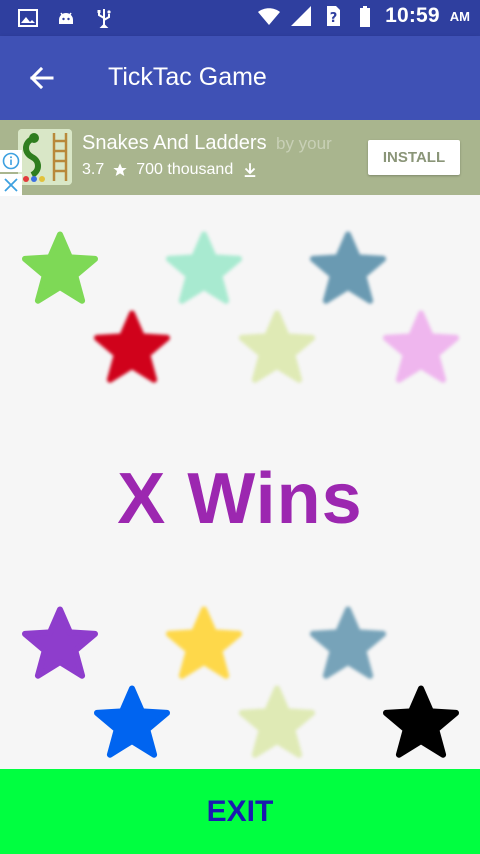 This screenshot has height=854, width=480. Describe the element at coordinates (120, 169) in the screenshot. I see `rating-star-icon` at that location.